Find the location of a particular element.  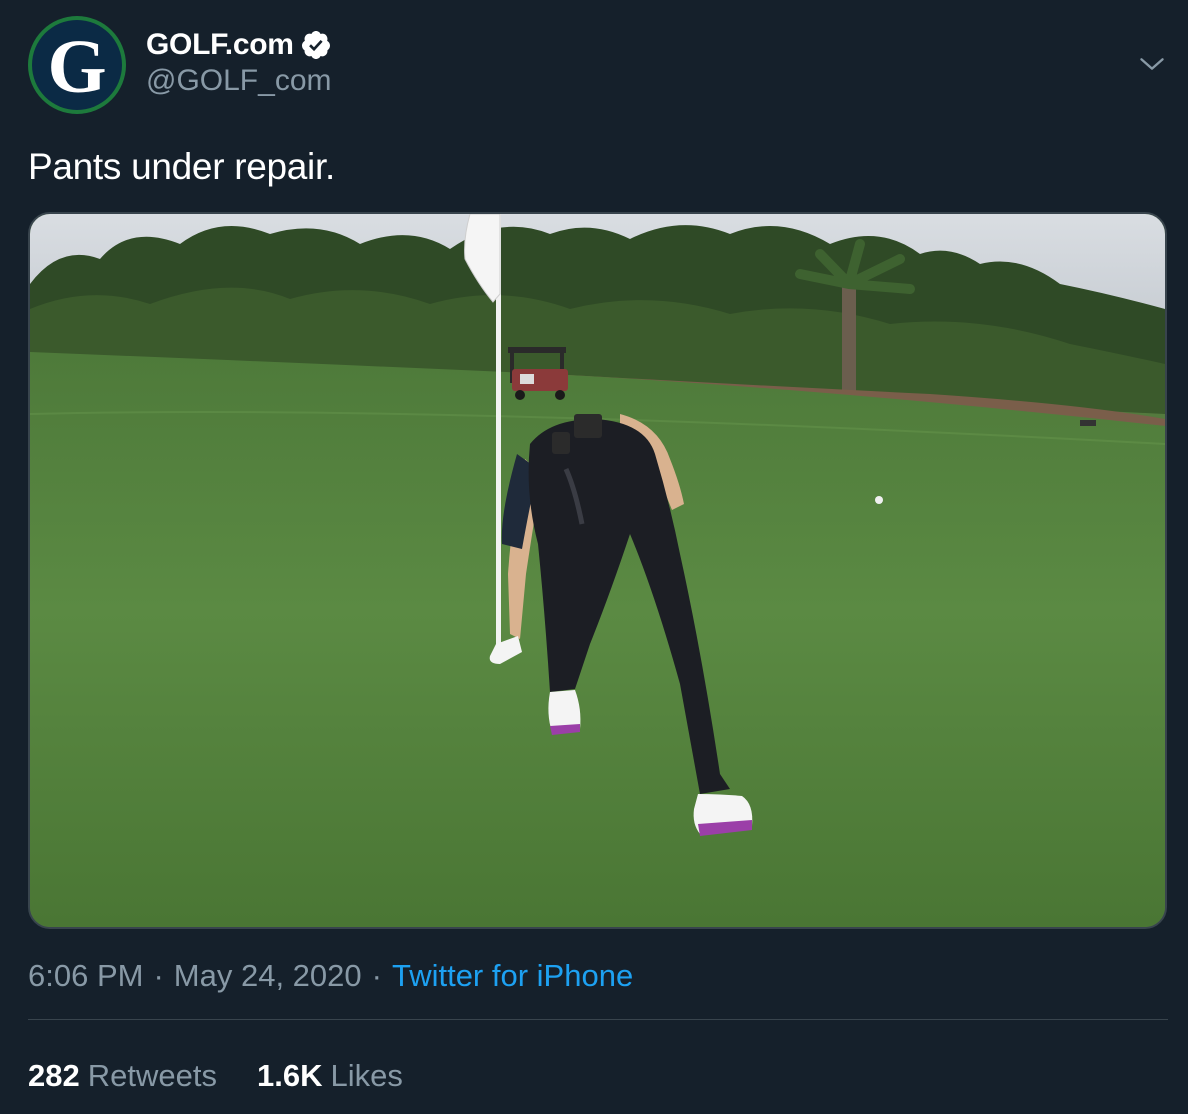

tweet-stats: 282 Retweets 1.6K Likes is located at coordinates (235, 1076).